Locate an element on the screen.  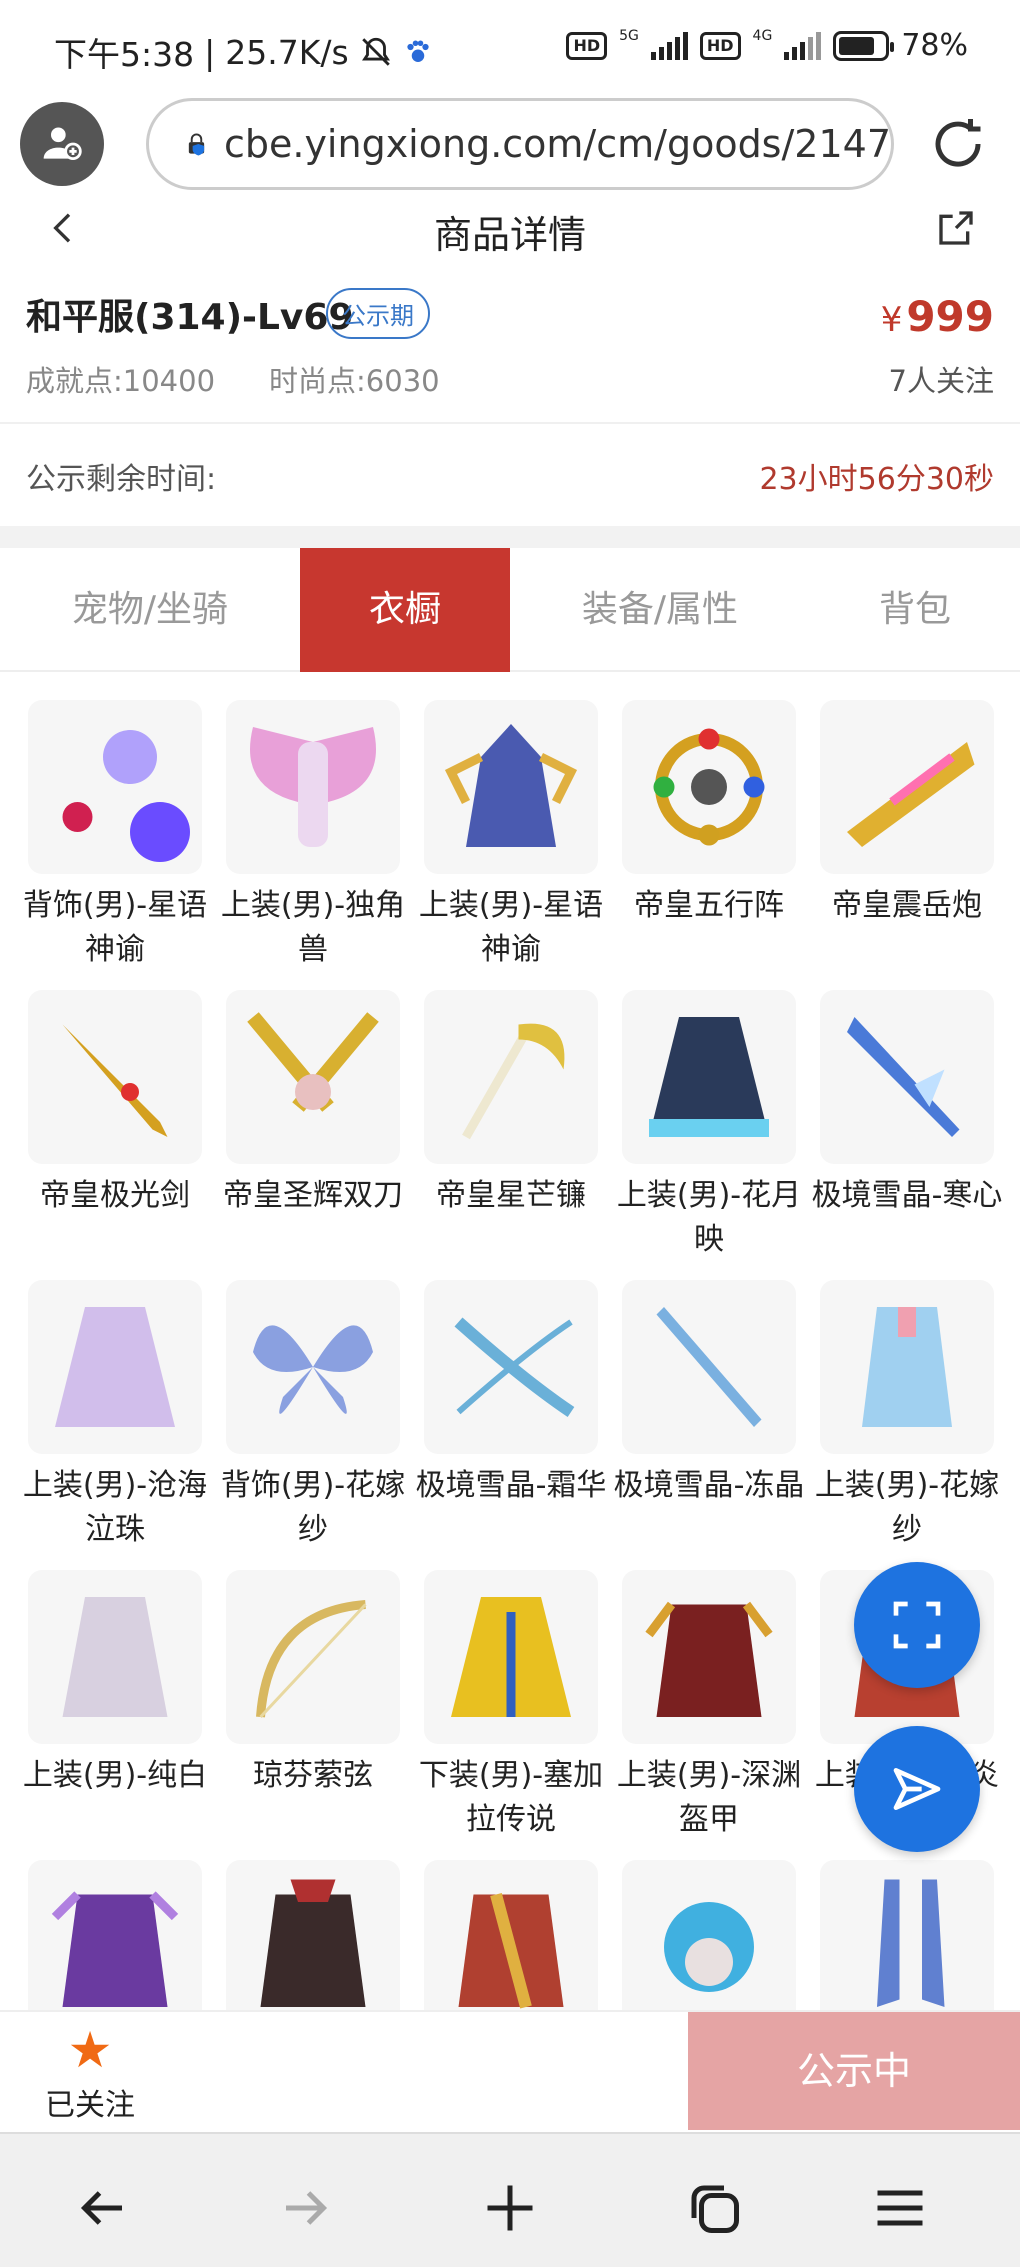
tab-equipment: 装备/属性 is located at coordinates (660, 610).